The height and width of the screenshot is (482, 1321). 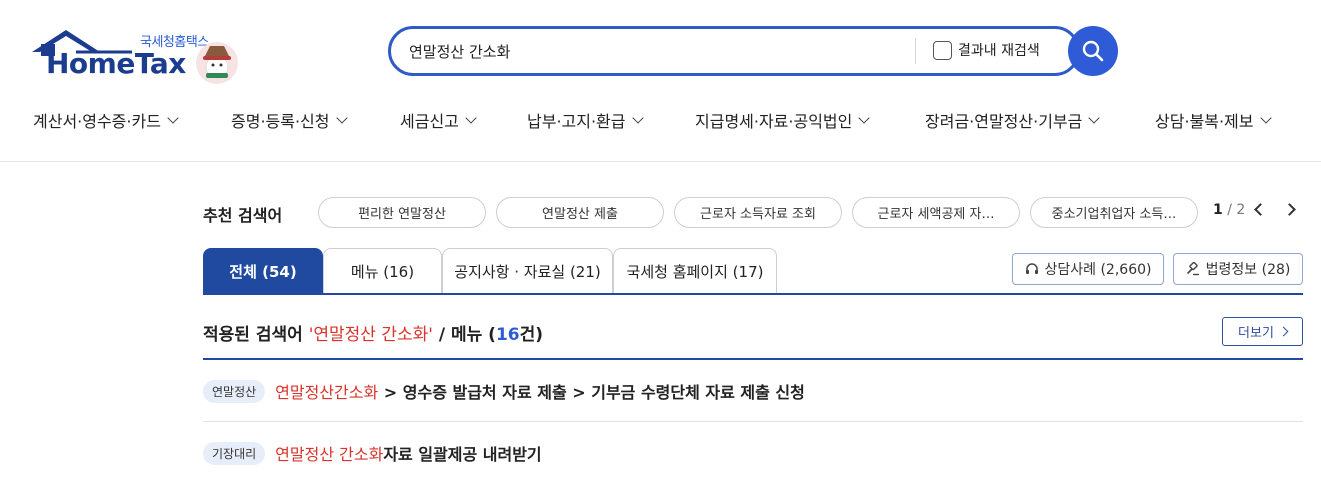 I want to click on nav-label: 상담·불복·제보, so click(x=1204, y=121).